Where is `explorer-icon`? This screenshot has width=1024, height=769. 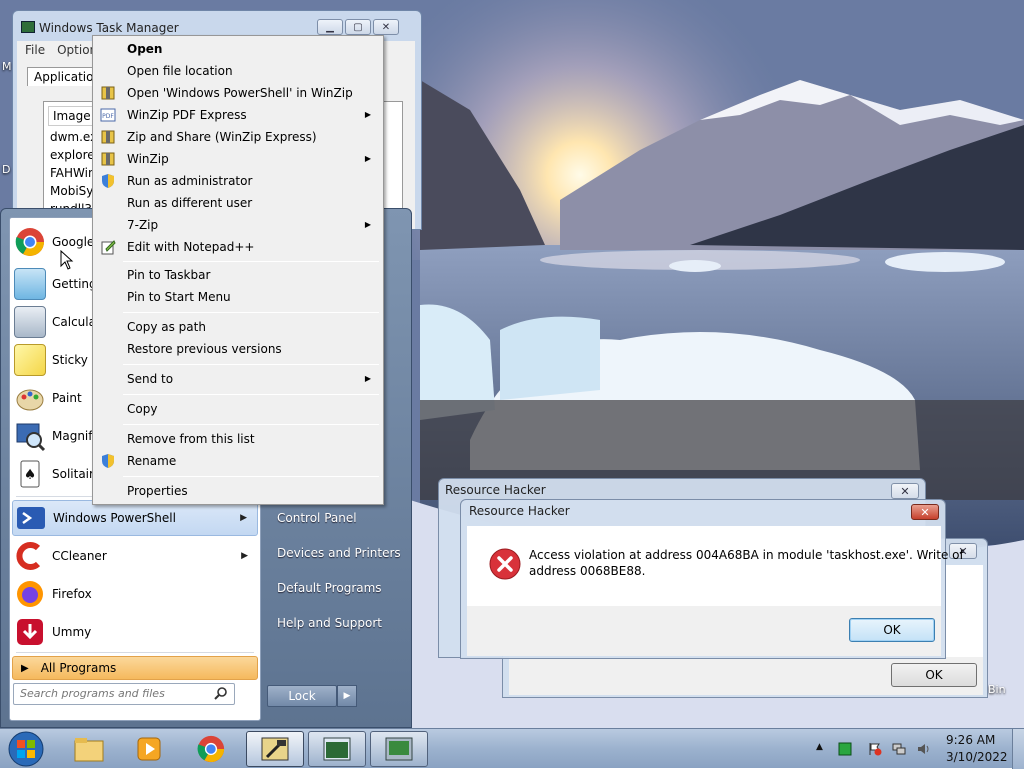
explorer-icon is located at coordinates (89, 750).